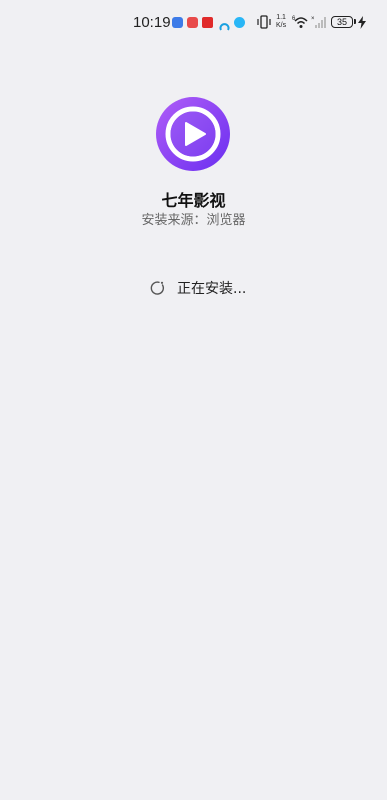 The image size is (387, 800). Describe the element at coordinates (264, 22) in the screenshot. I see `vibrate-icon` at that location.